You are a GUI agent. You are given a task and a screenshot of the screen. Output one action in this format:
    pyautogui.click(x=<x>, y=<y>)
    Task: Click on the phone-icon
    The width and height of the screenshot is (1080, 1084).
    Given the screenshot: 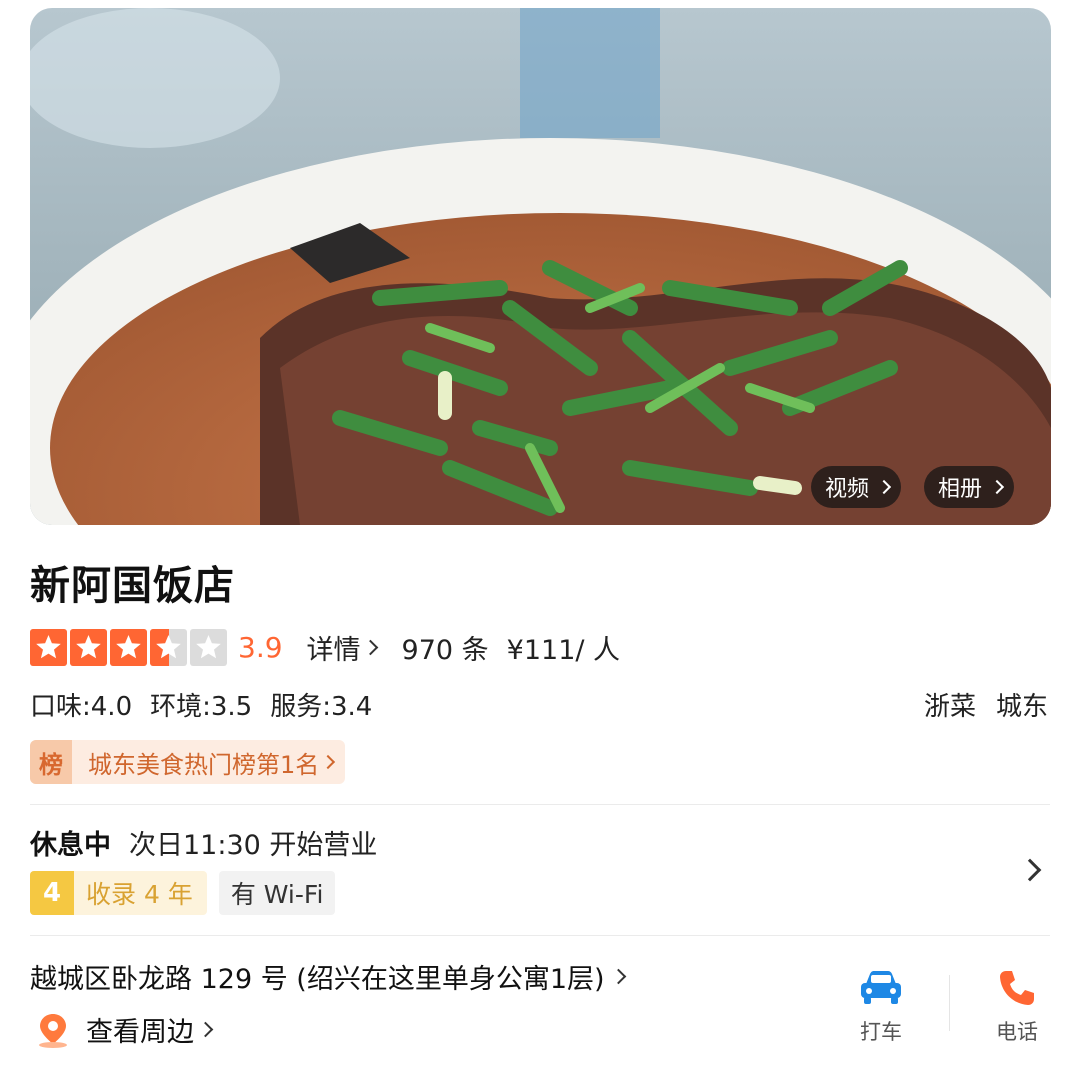 What is the action you would take?
    pyautogui.click(x=1017, y=988)
    